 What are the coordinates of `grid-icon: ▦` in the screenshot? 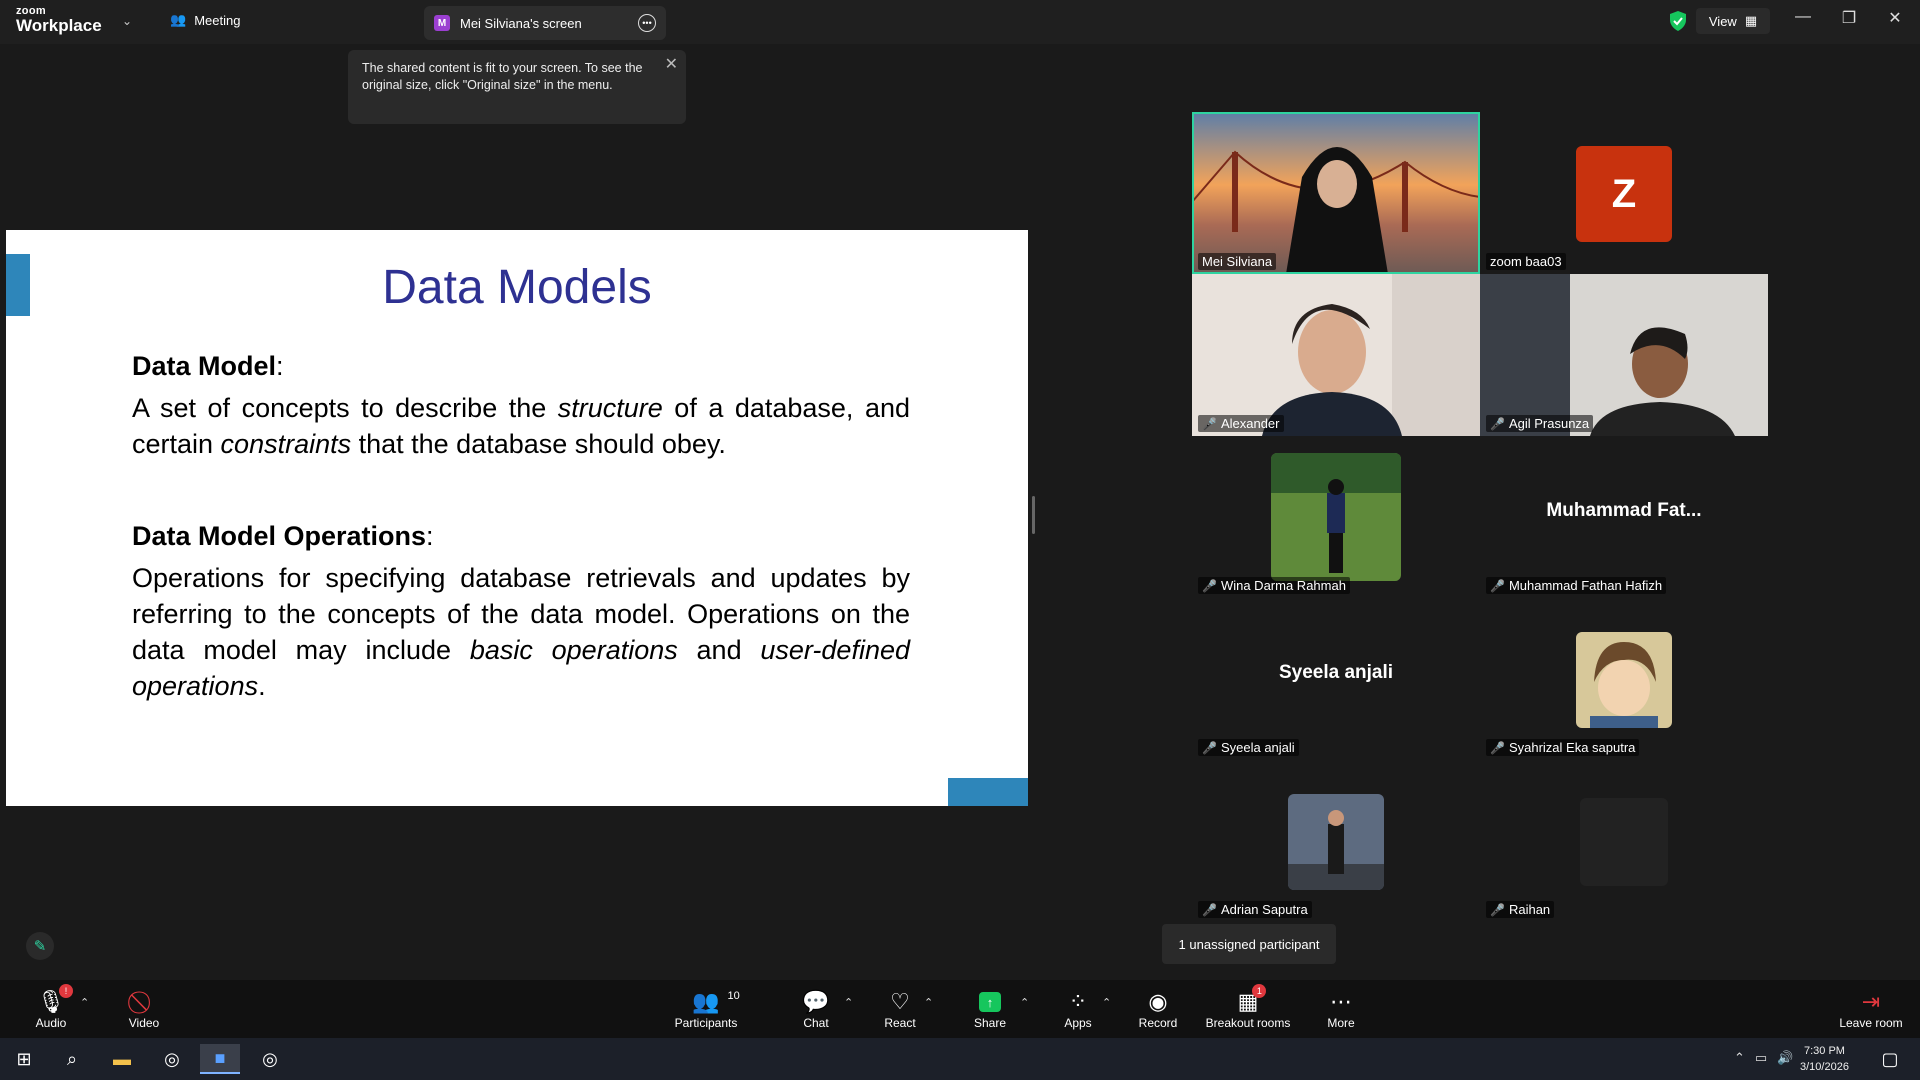 It's located at (1751, 20).